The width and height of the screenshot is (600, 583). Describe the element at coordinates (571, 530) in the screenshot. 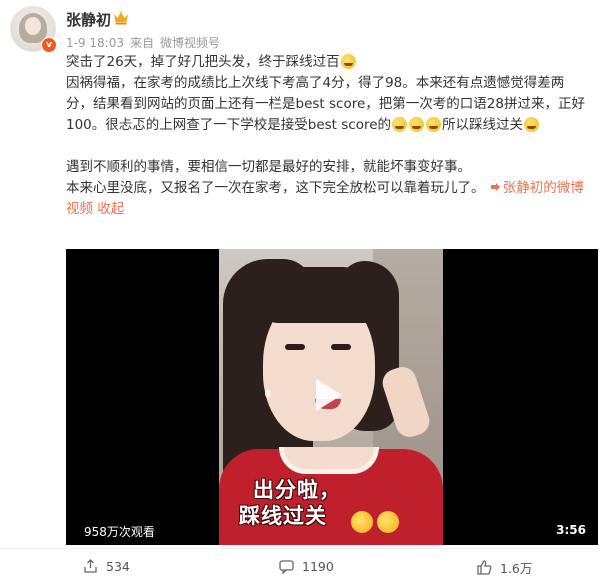

I see `video-duration: 3:56` at that location.